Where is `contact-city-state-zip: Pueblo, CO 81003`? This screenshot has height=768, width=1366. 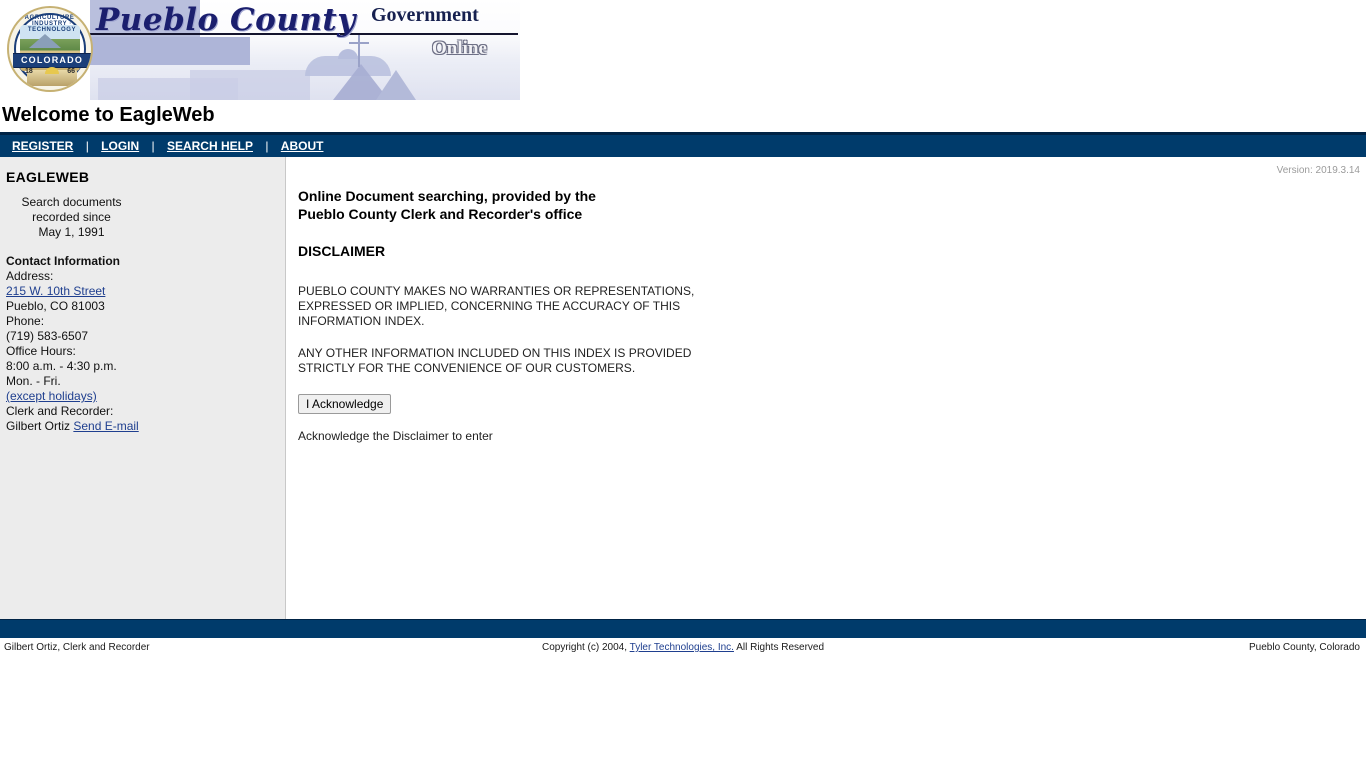
contact-city-state-zip: Pueblo, CO 81003 is located at coordinates (55, 306).